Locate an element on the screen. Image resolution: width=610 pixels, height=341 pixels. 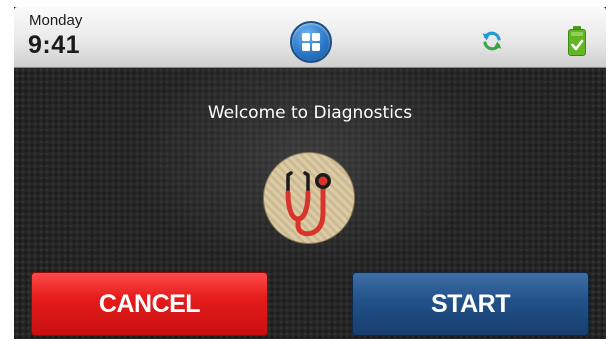
home-button is located at coordinates (311, 42).